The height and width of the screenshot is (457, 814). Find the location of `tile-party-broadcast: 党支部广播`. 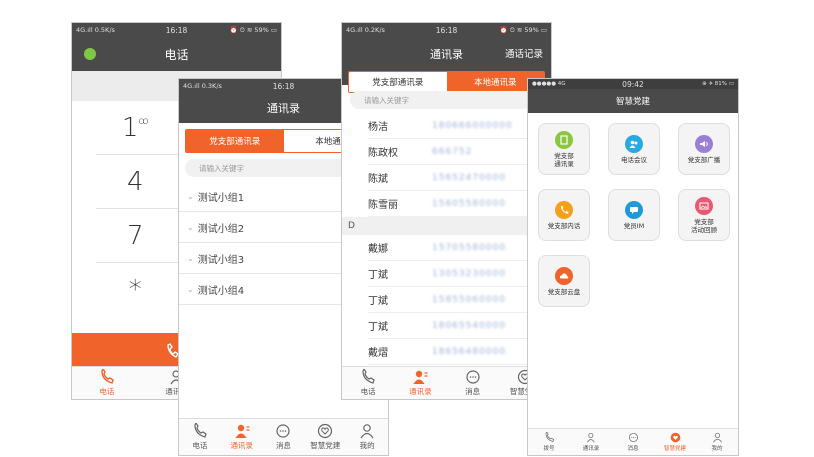

tile-party-broadcast: 党支部广播 is located at coordinates (704, 149).